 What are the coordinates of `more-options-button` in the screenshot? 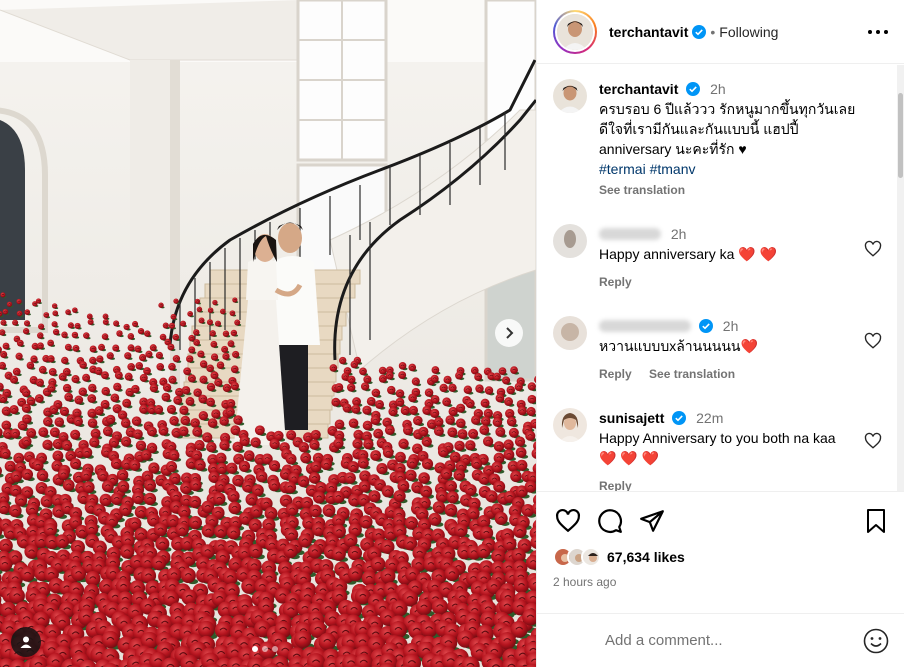 It's located at (878, 32).